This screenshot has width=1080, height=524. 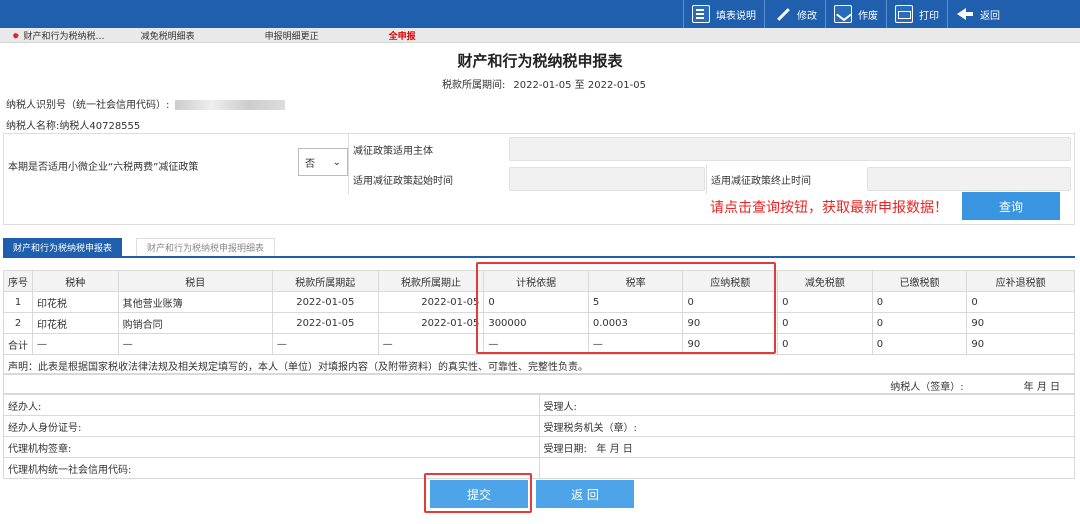 What do you see at coordinates (230, 105) in the screenshot?
I see `taxpayer-id-blurred` at bounding box center [230, 105].